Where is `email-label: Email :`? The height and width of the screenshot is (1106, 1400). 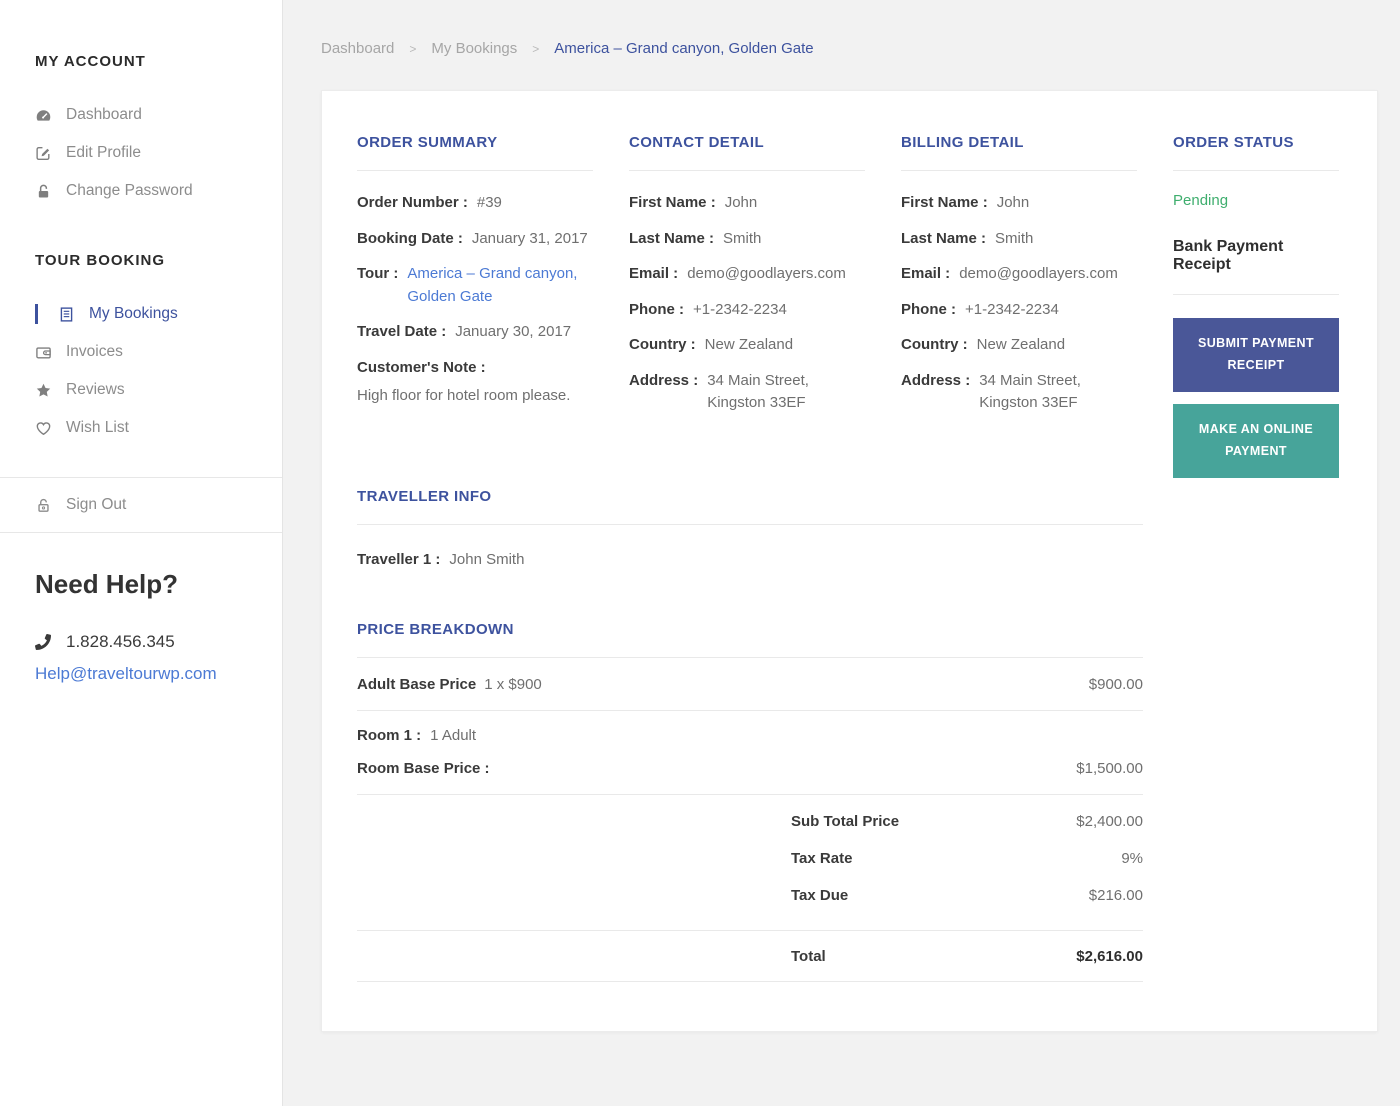 email-label: Email : is located at coordinates (654, 273).